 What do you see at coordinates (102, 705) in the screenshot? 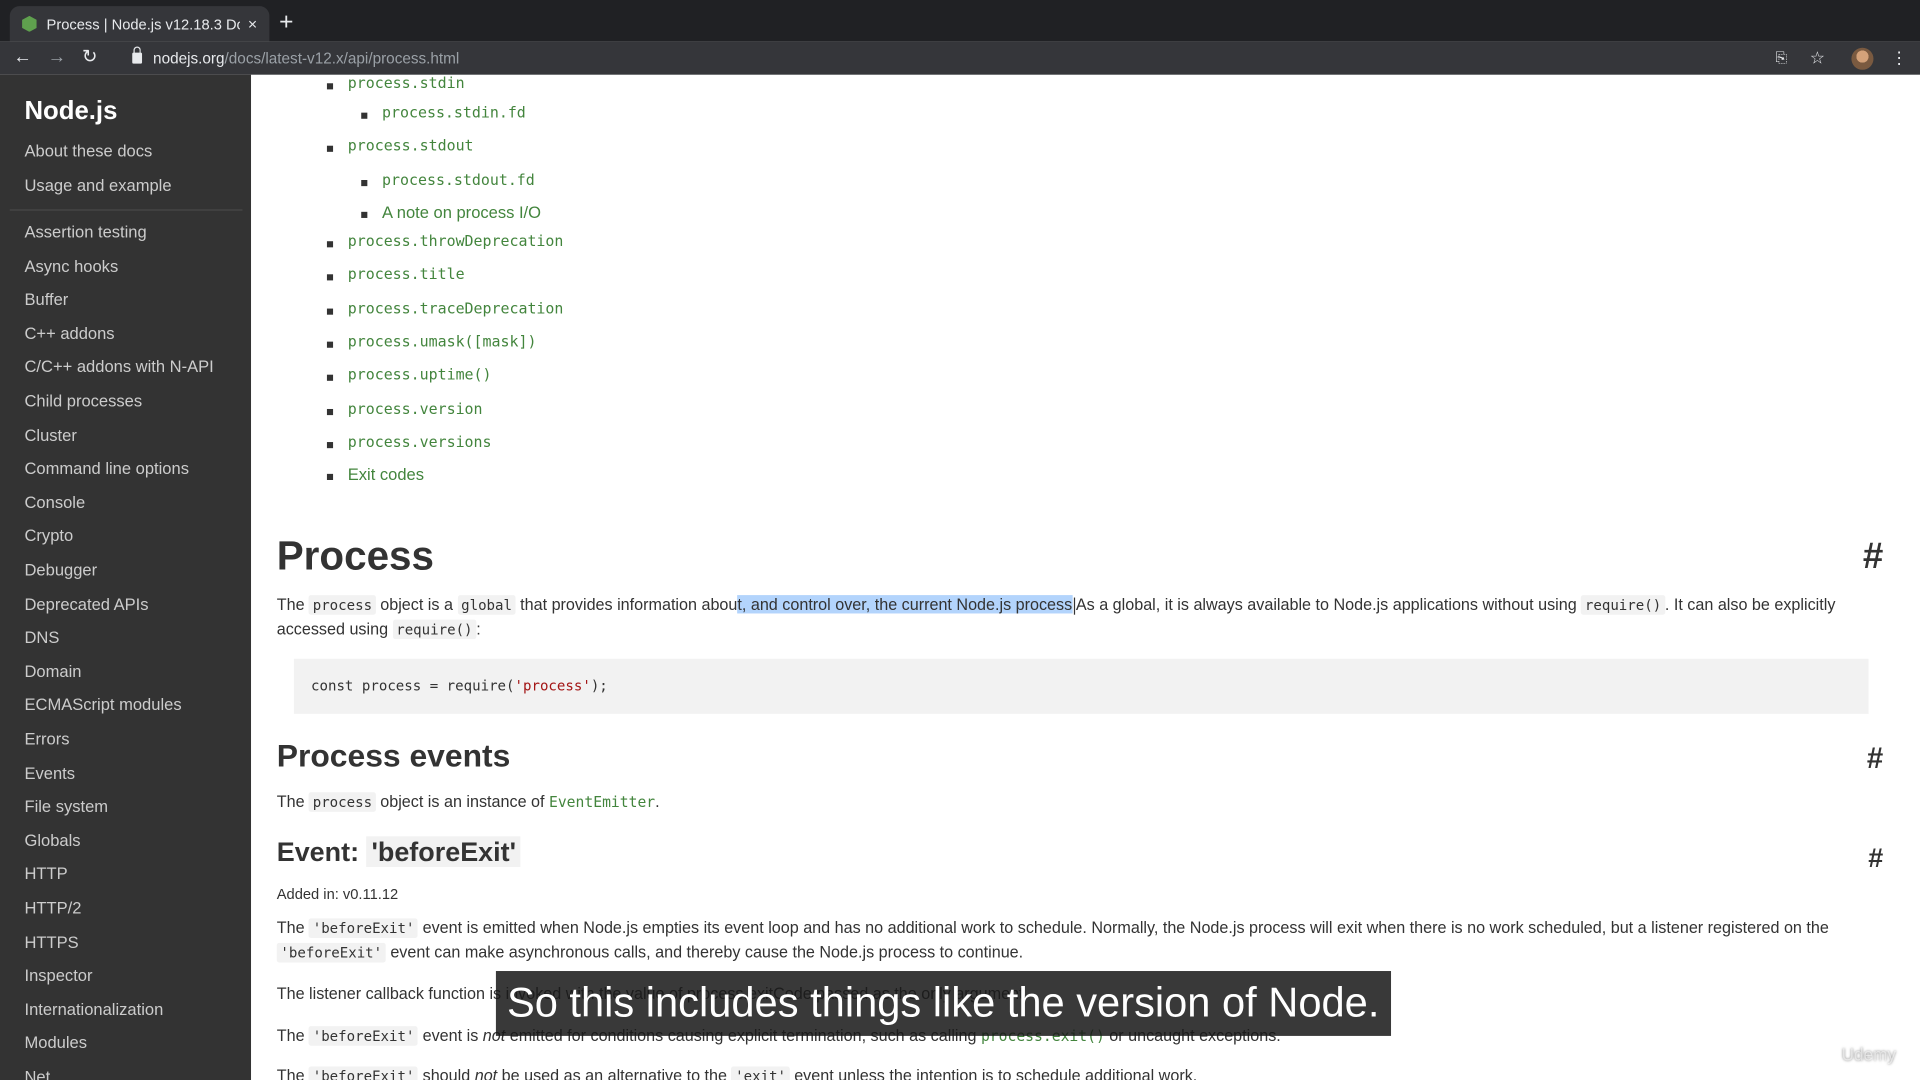
I see `sidebar-item: ECMAScript modules` at bounding box center [102, 705].